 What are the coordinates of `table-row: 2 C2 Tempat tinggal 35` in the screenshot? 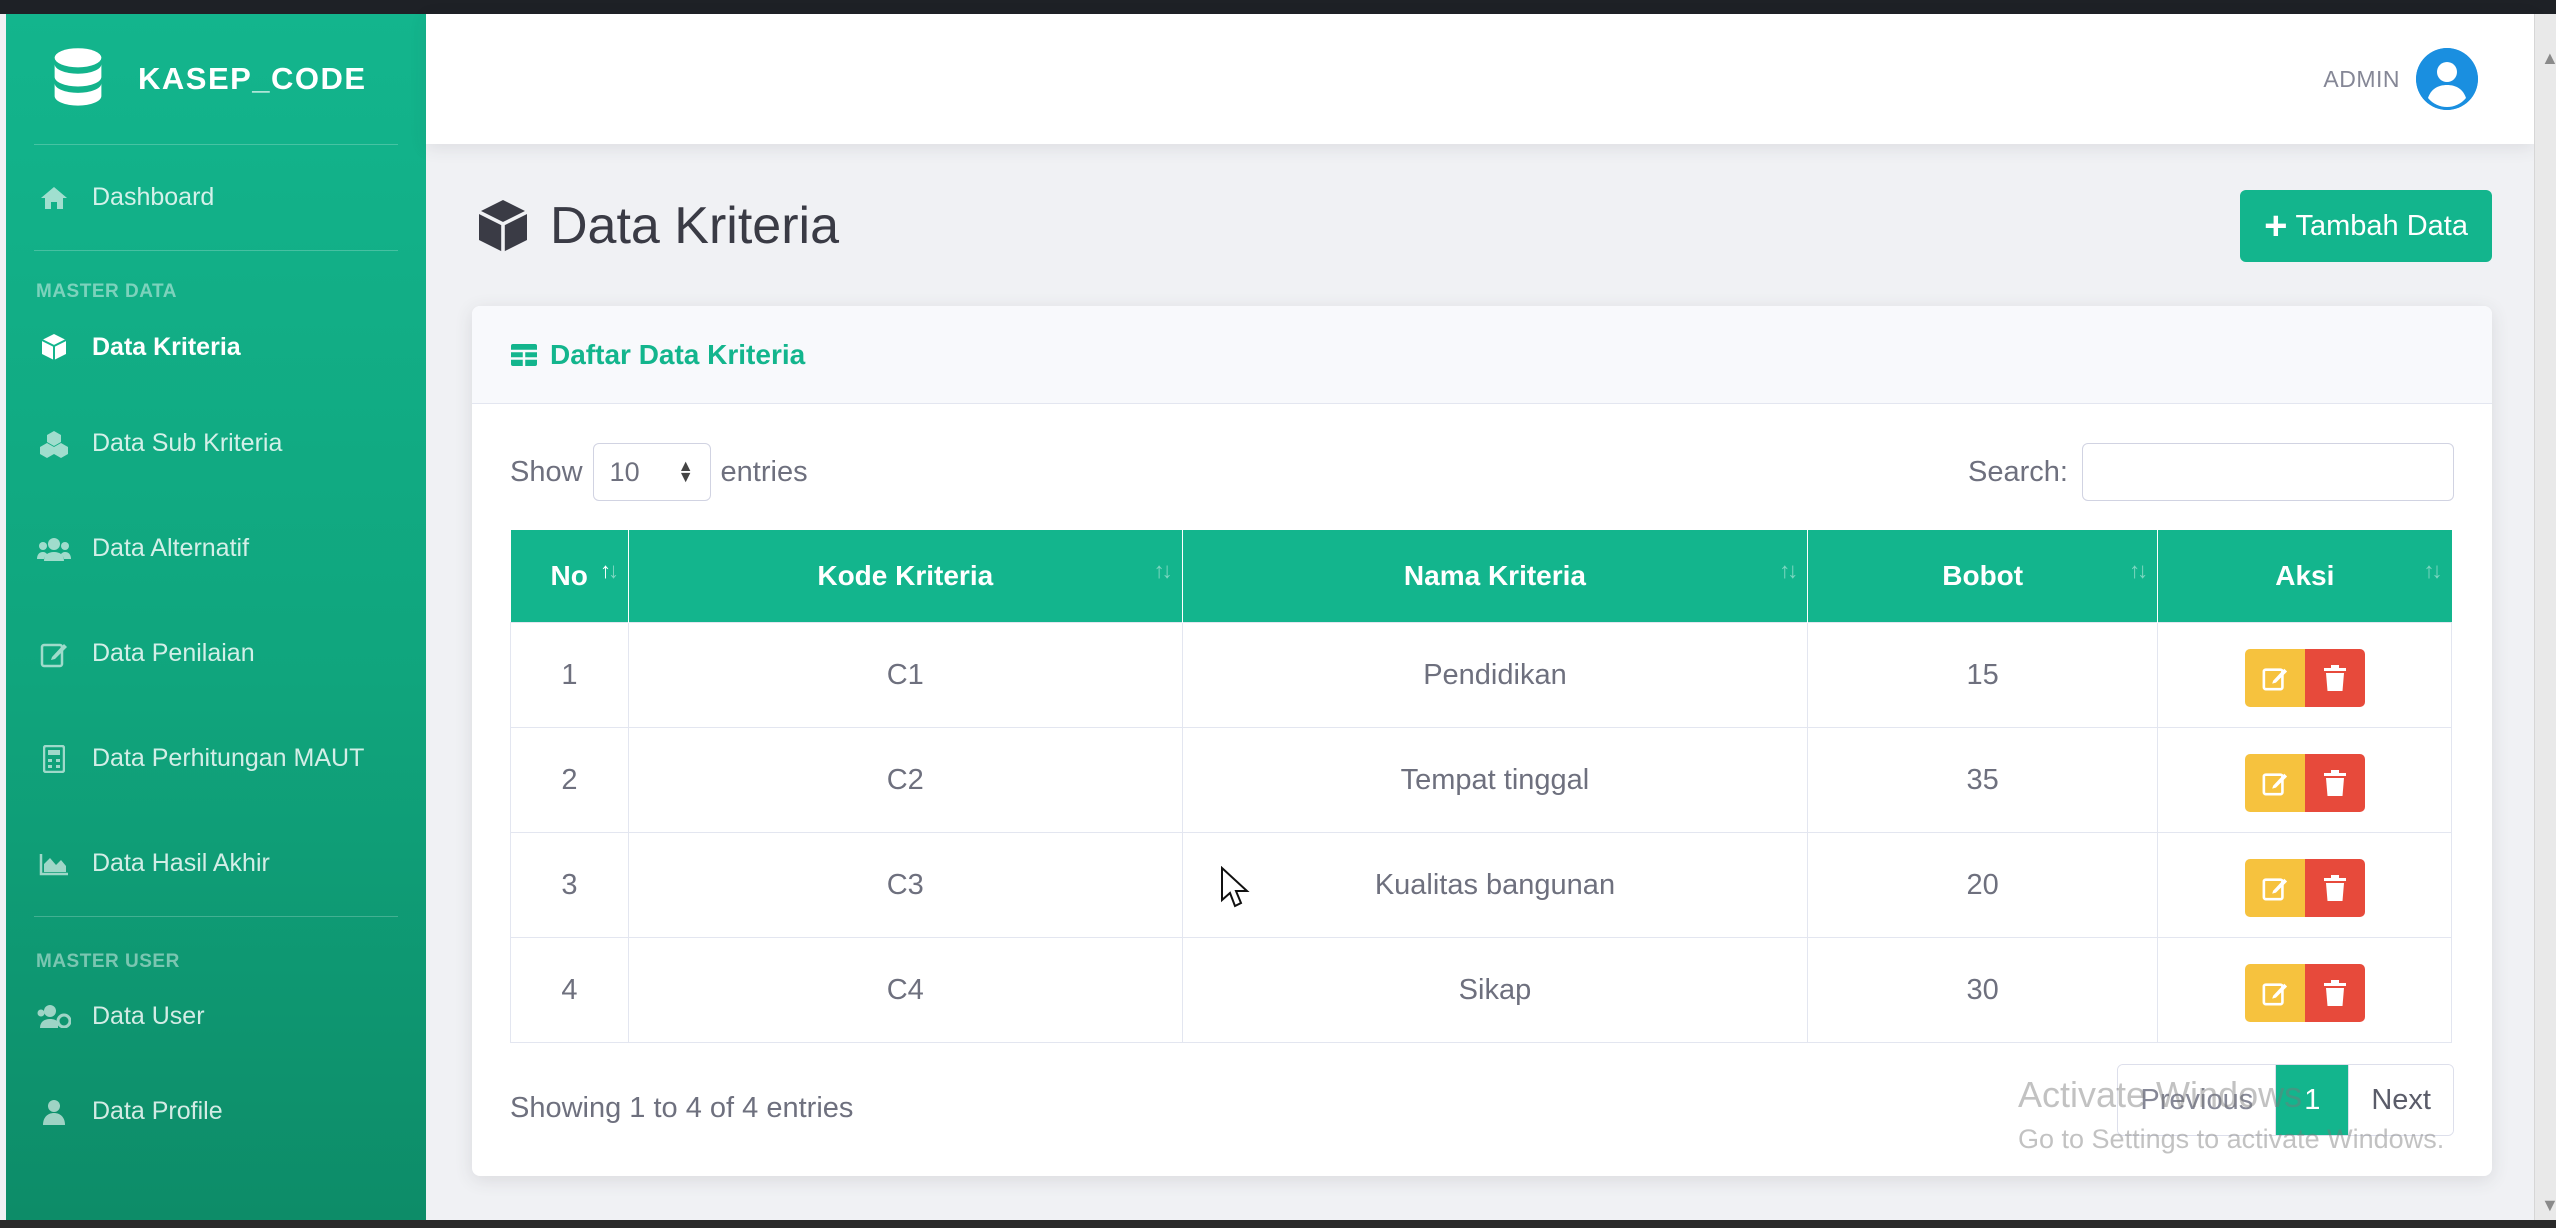 It's located at (1481, 779).